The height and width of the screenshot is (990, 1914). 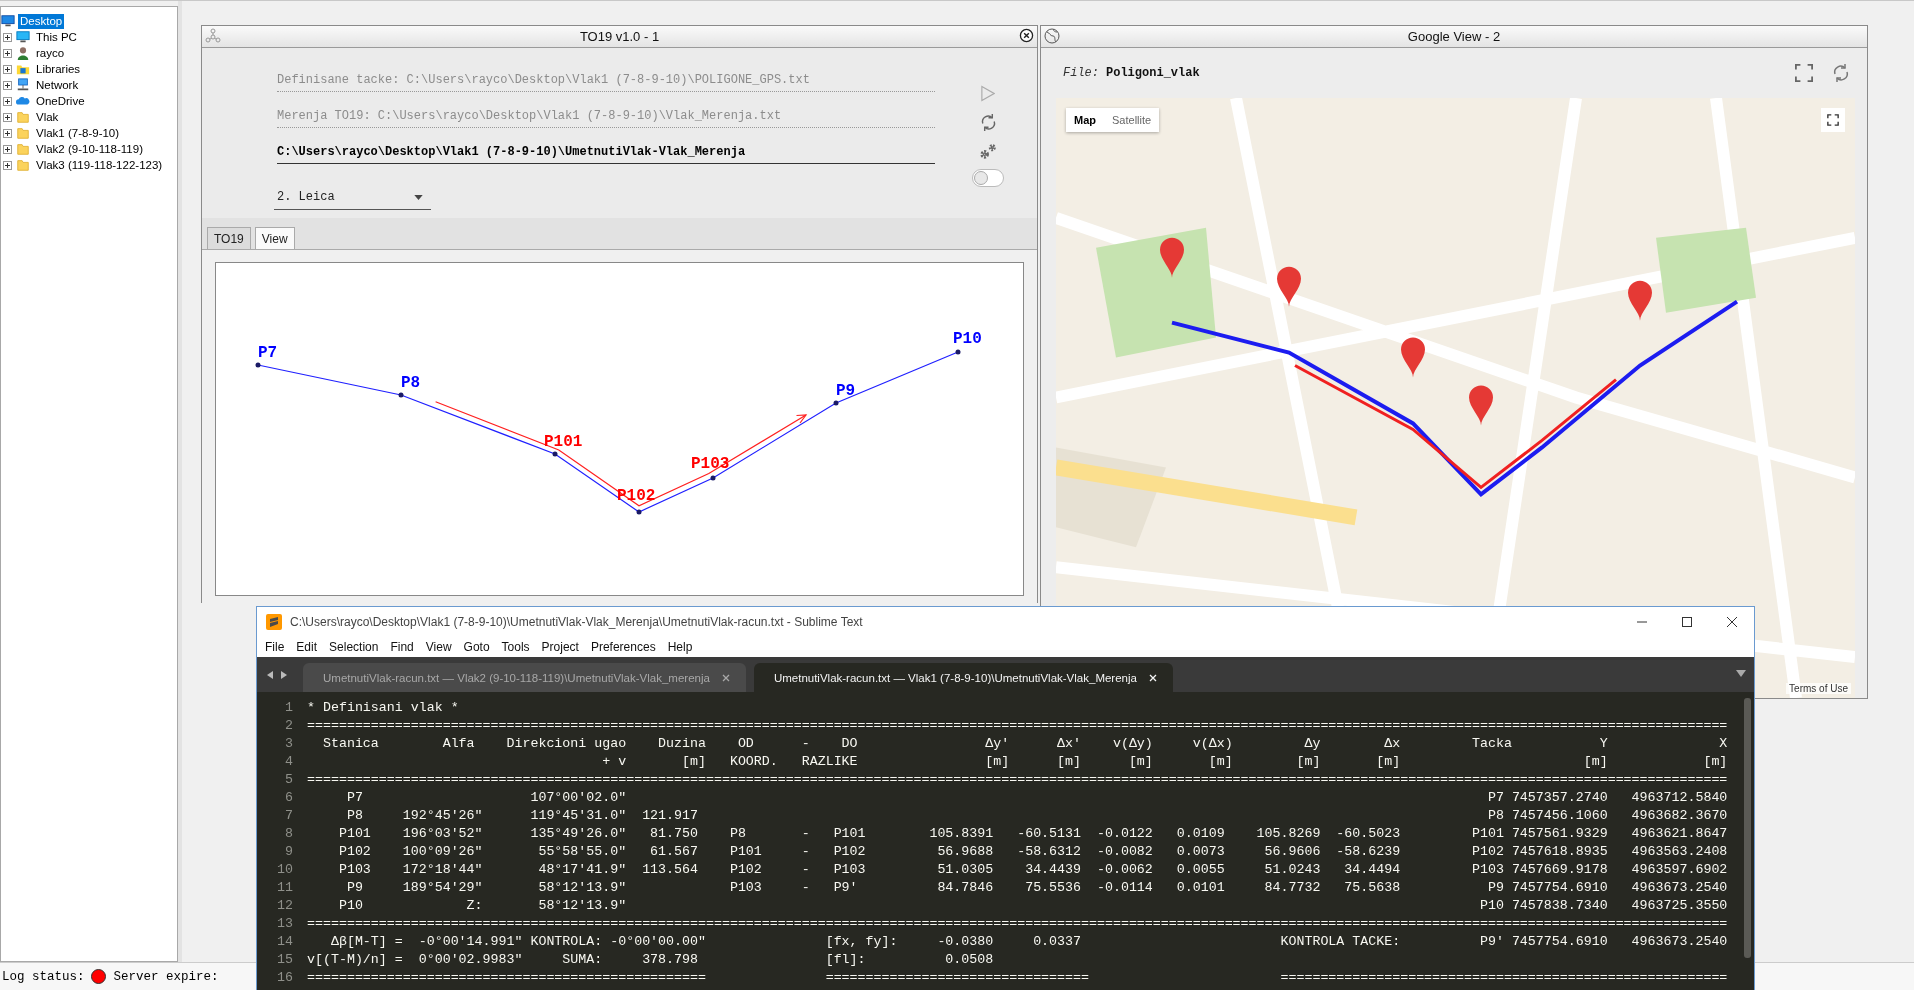 I want to click on point-label: P101, so click(x=563, y=442).